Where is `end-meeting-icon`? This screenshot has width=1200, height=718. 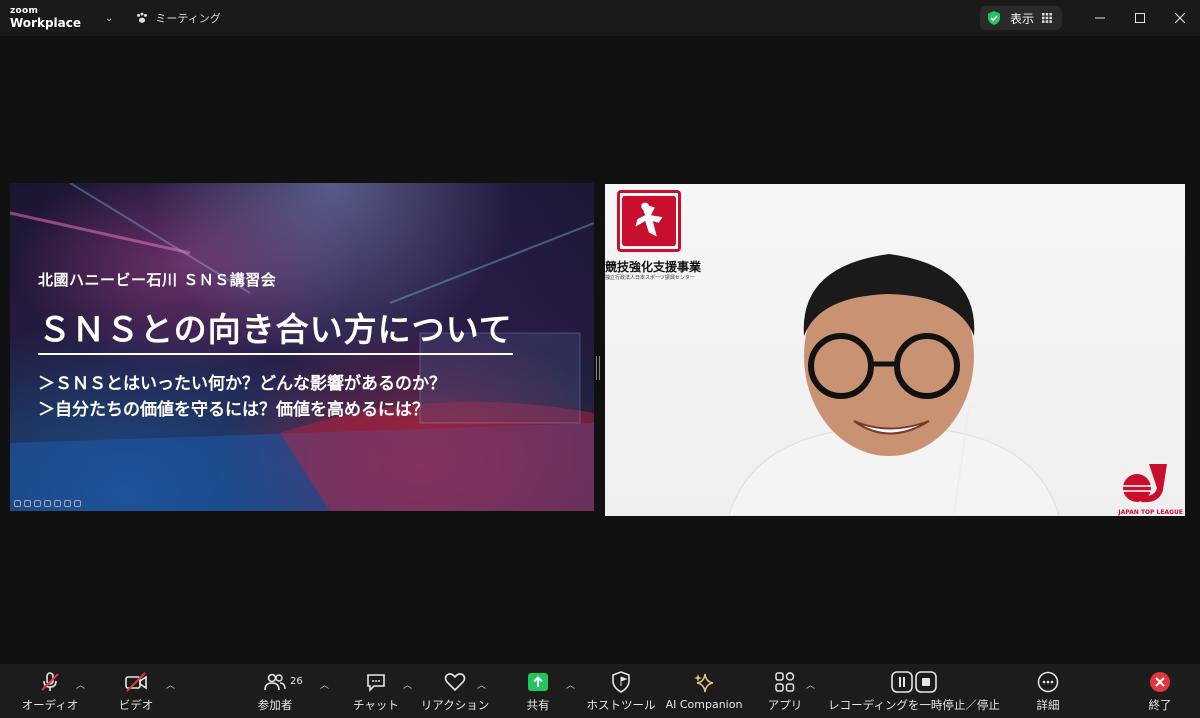 end-meeting-icon is located at coordinates (1160, 681).